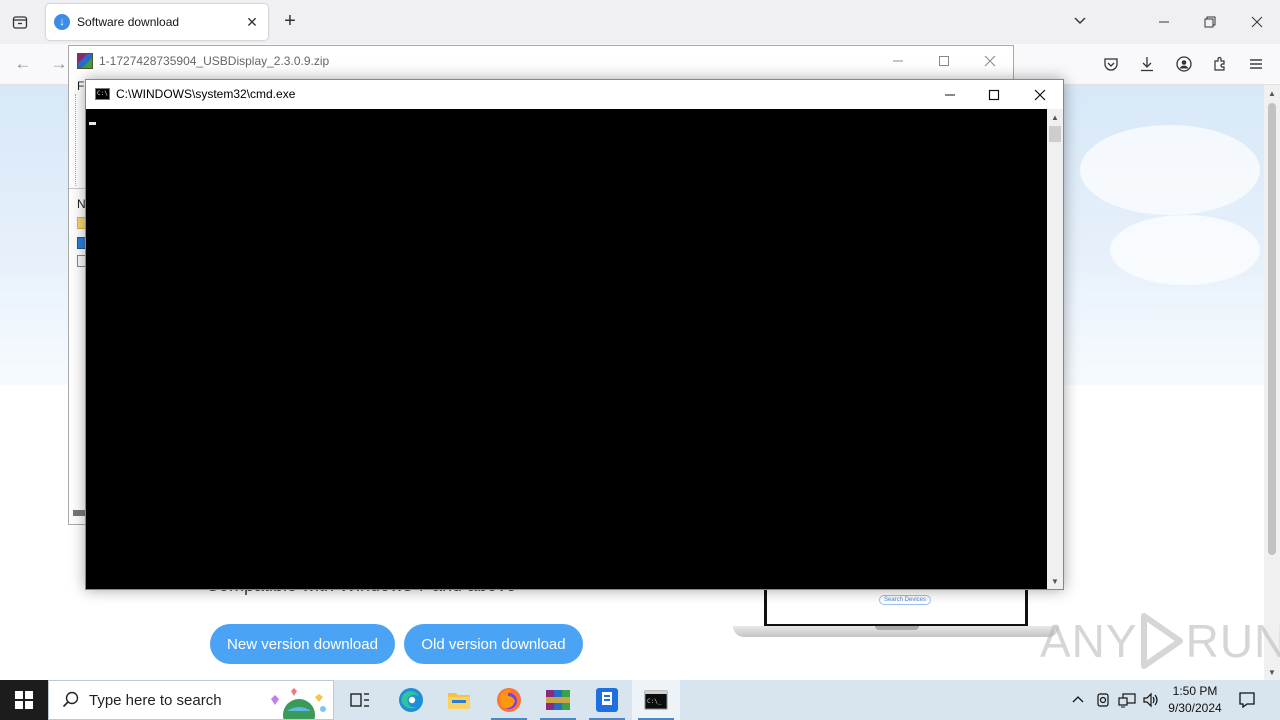 This screenshot has width=1280, height=720. I want to click on pocket-button, so click(1111, 64).